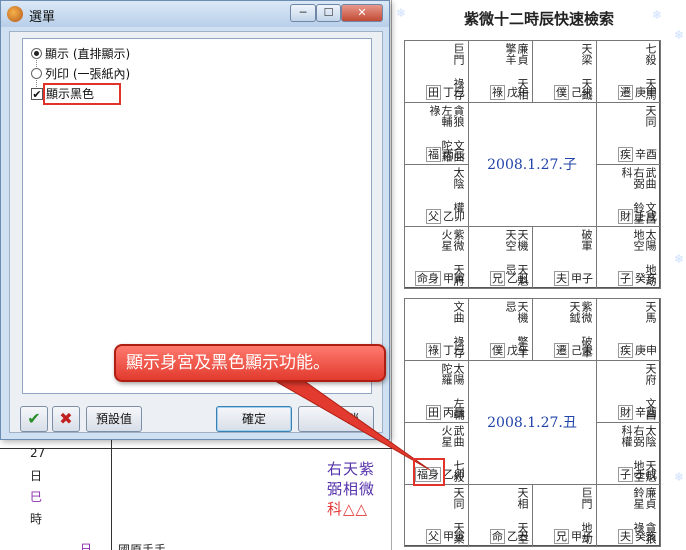 Image resolution: width=686 pixels, height=550 pixels. I want to click on option-print-one-page: 列印 (一張紙內), so click(80, 73).